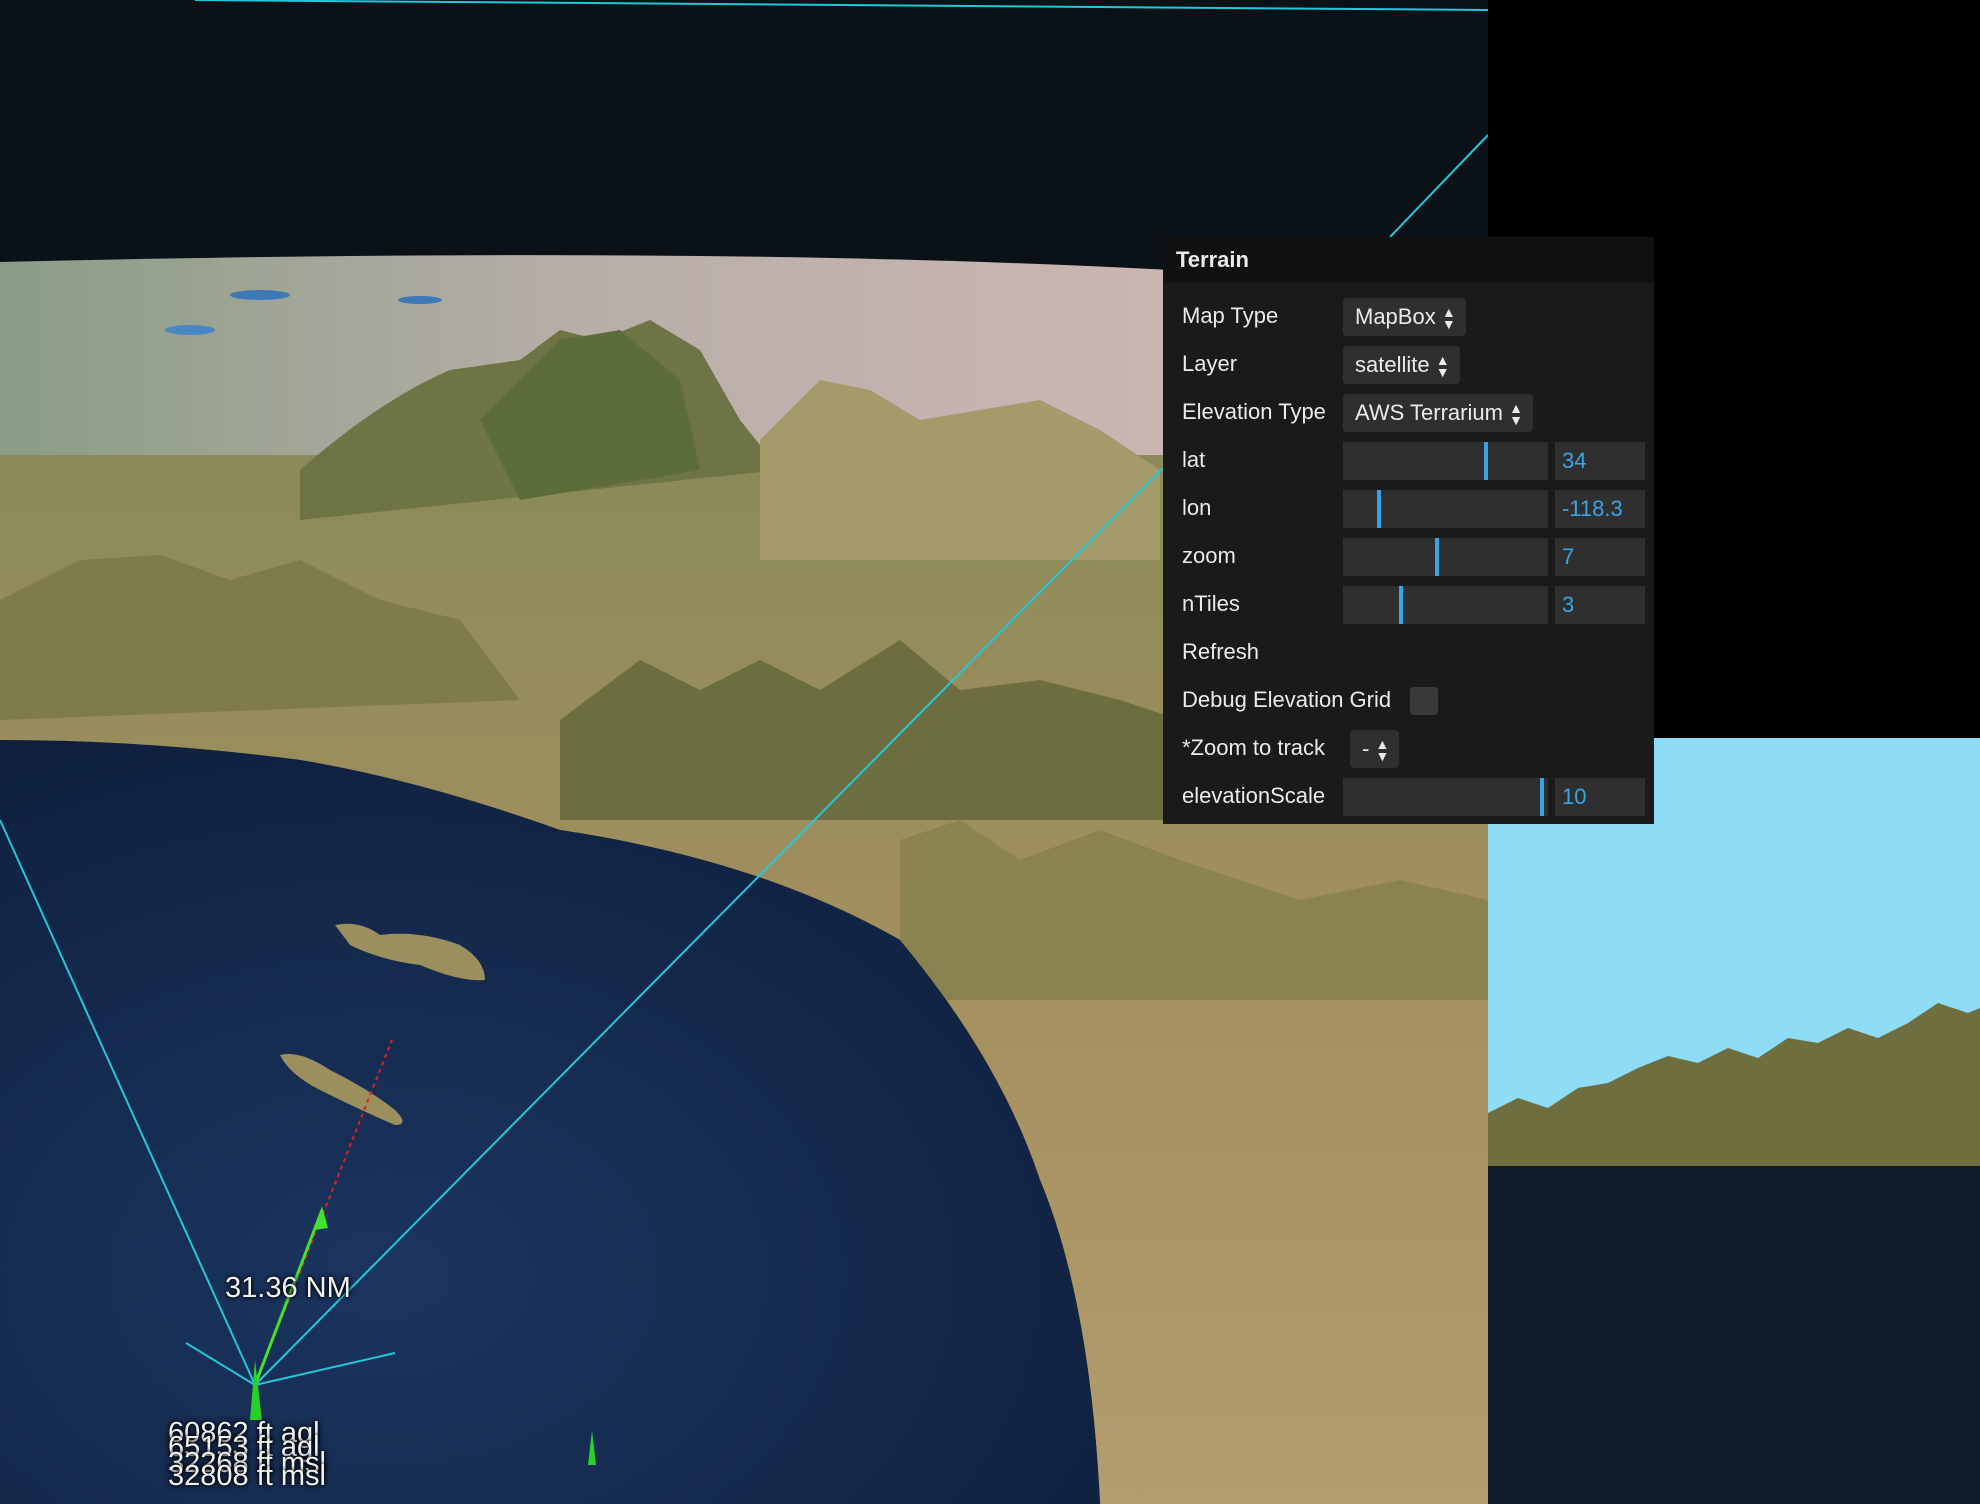  I want to click on debug-grid-row: Debug Elevation Grid, so click(1408, 699).